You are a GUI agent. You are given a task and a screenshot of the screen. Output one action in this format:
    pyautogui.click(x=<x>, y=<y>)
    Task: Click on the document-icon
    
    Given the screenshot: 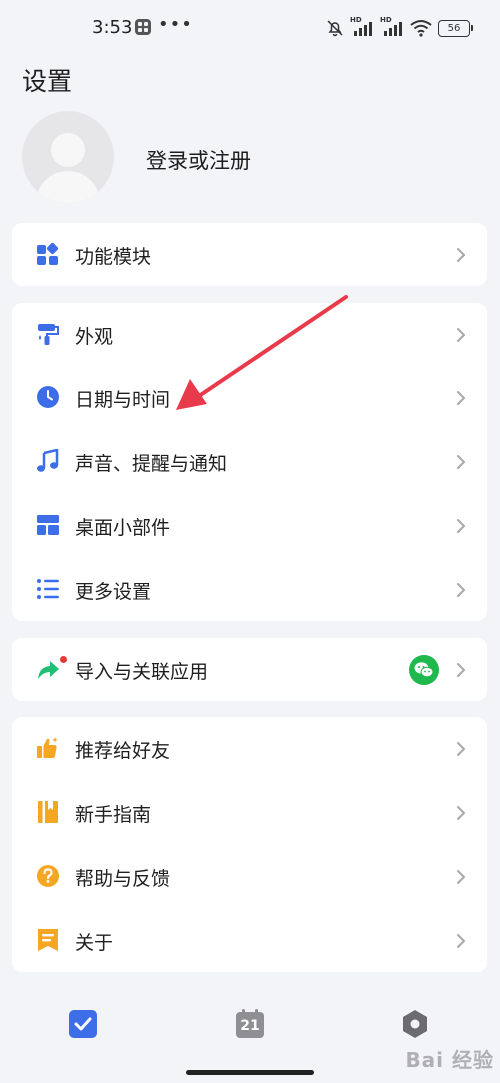 What is the action you would take?
    pyautogui.click(x=48, y=940)
    